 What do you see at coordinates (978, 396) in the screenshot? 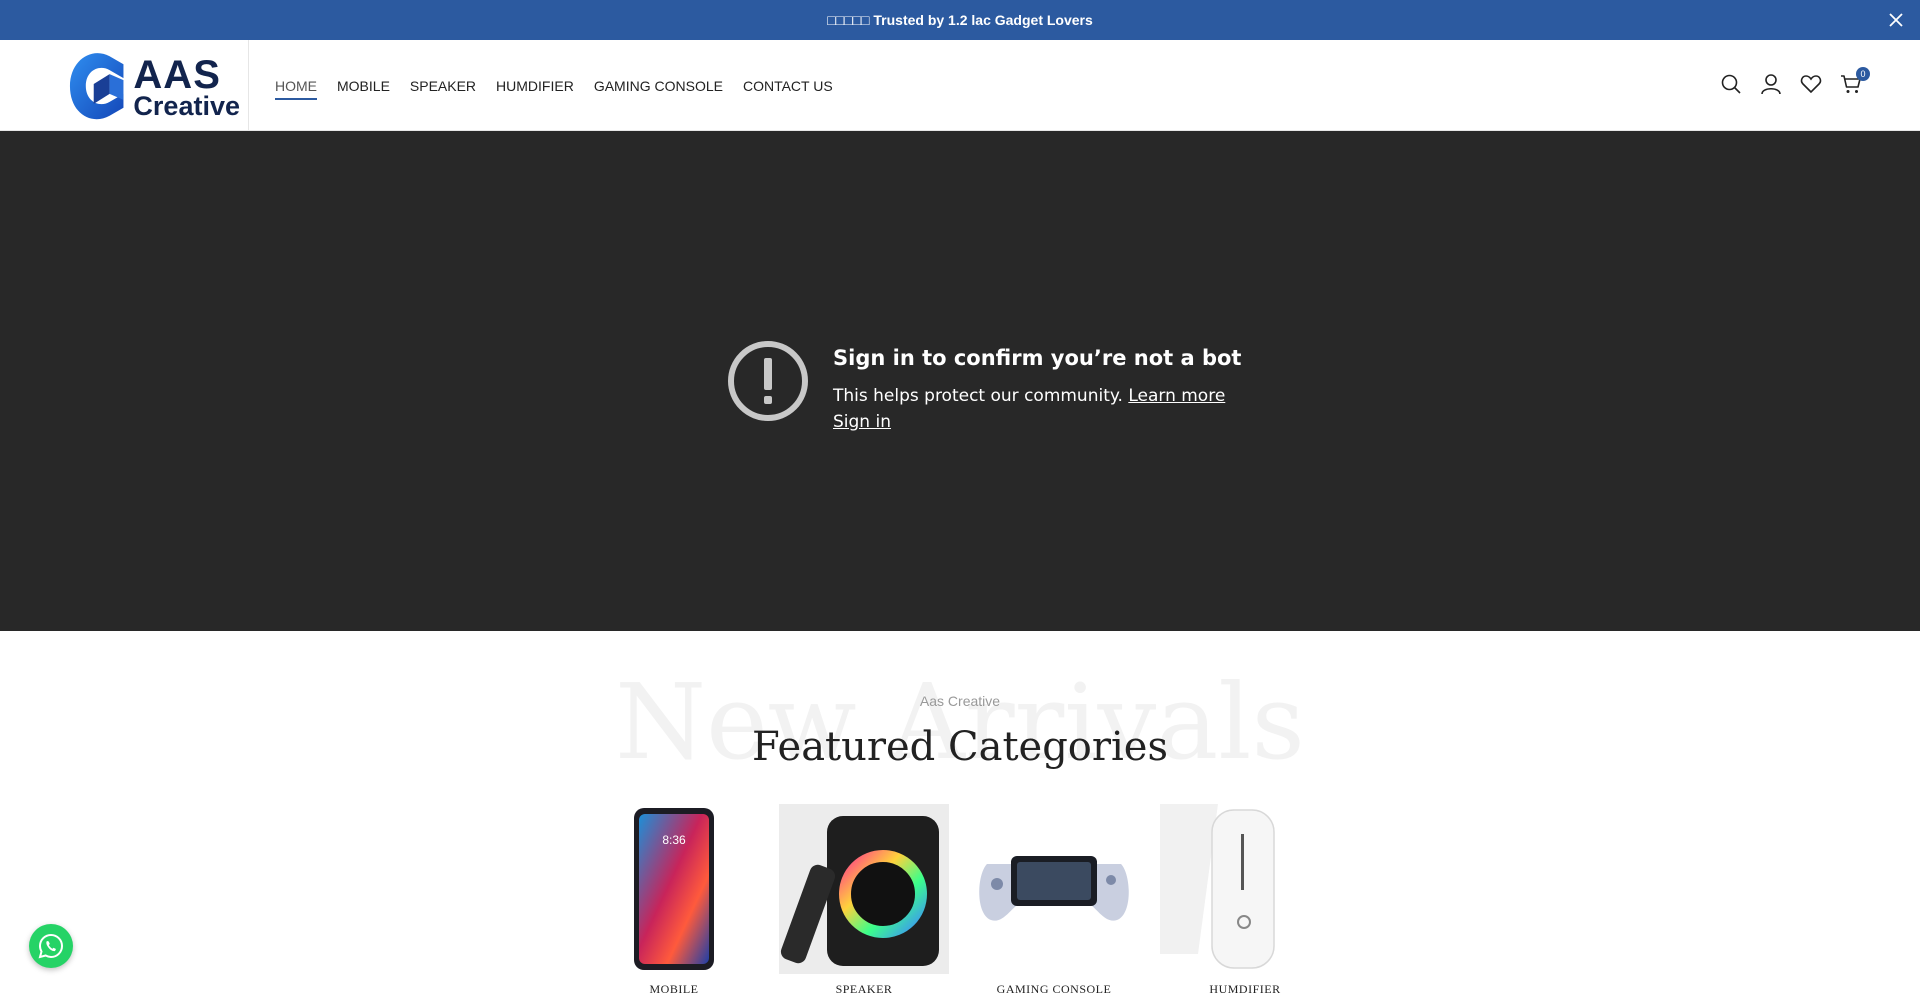
I see `bot-check-message-text: This helps protect our community.` at bounding box center [978, 396].